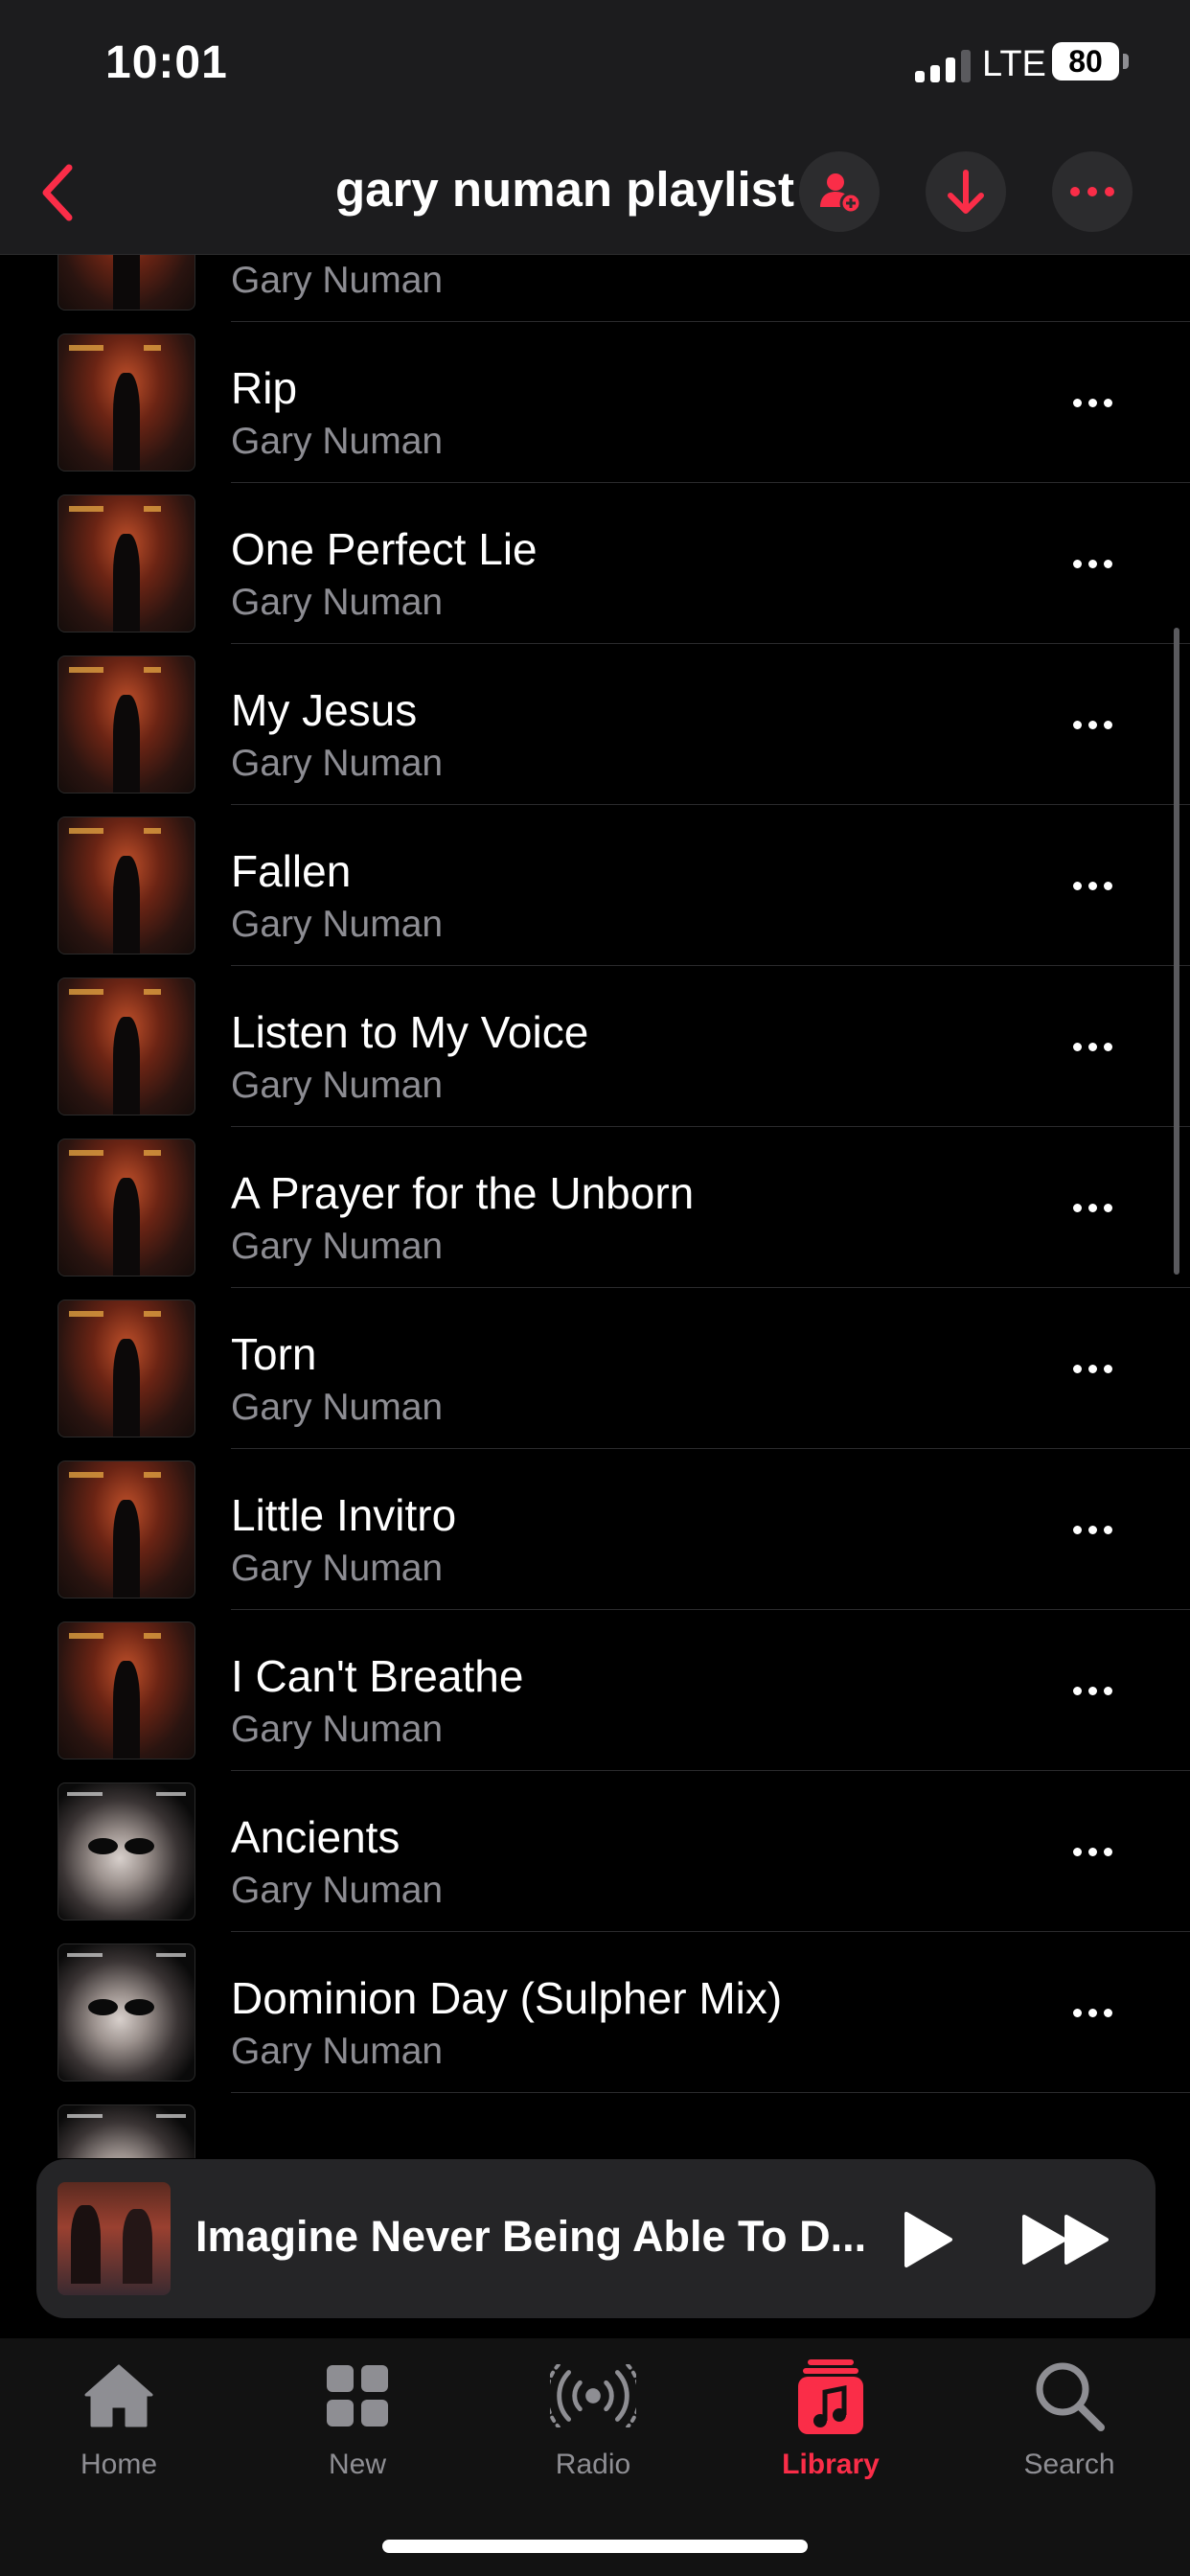 Image resolution: width=1190 pixels, height=2576 pixels. I want to click on battery-icon: 80, so click(1085, 61).